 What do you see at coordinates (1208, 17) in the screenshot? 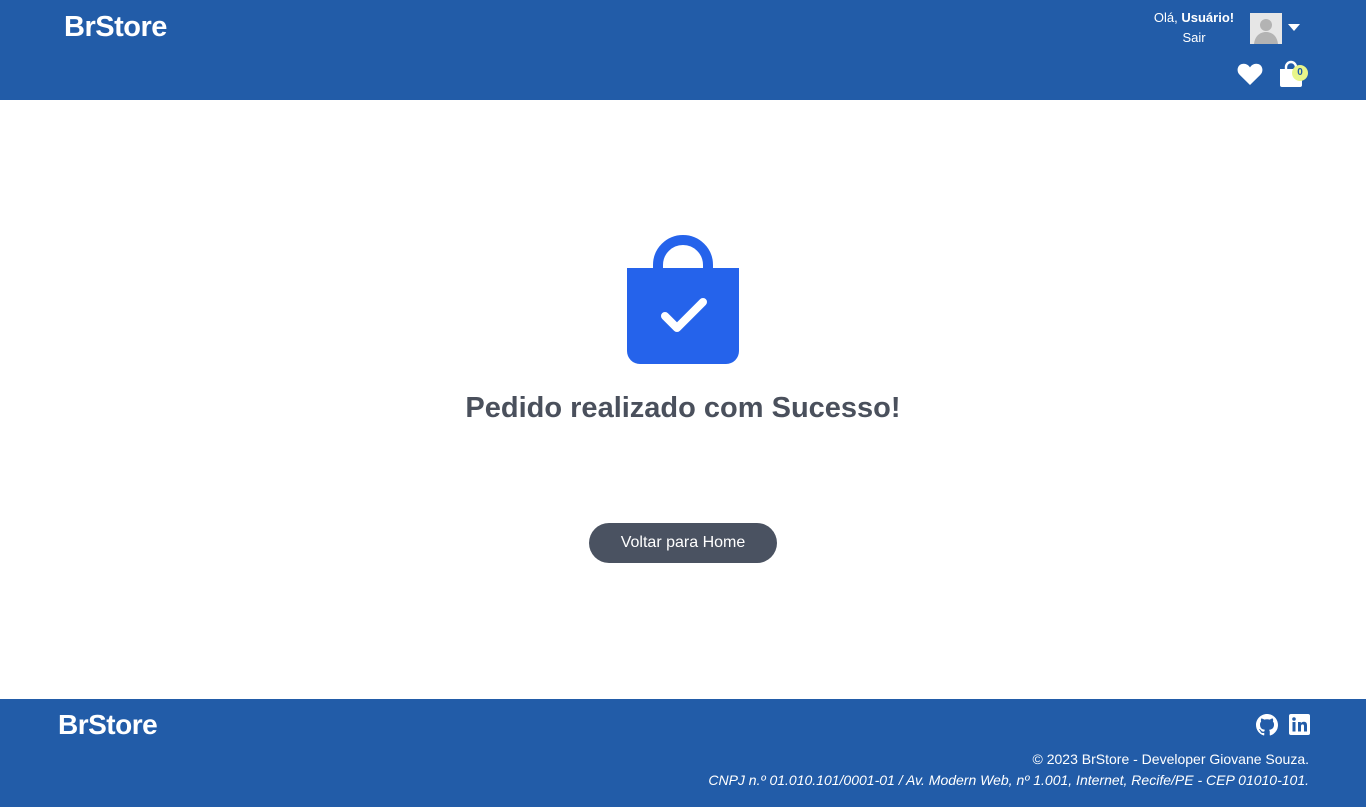
I see `user-name: Usuário!` at bounding box center [1208, 17].